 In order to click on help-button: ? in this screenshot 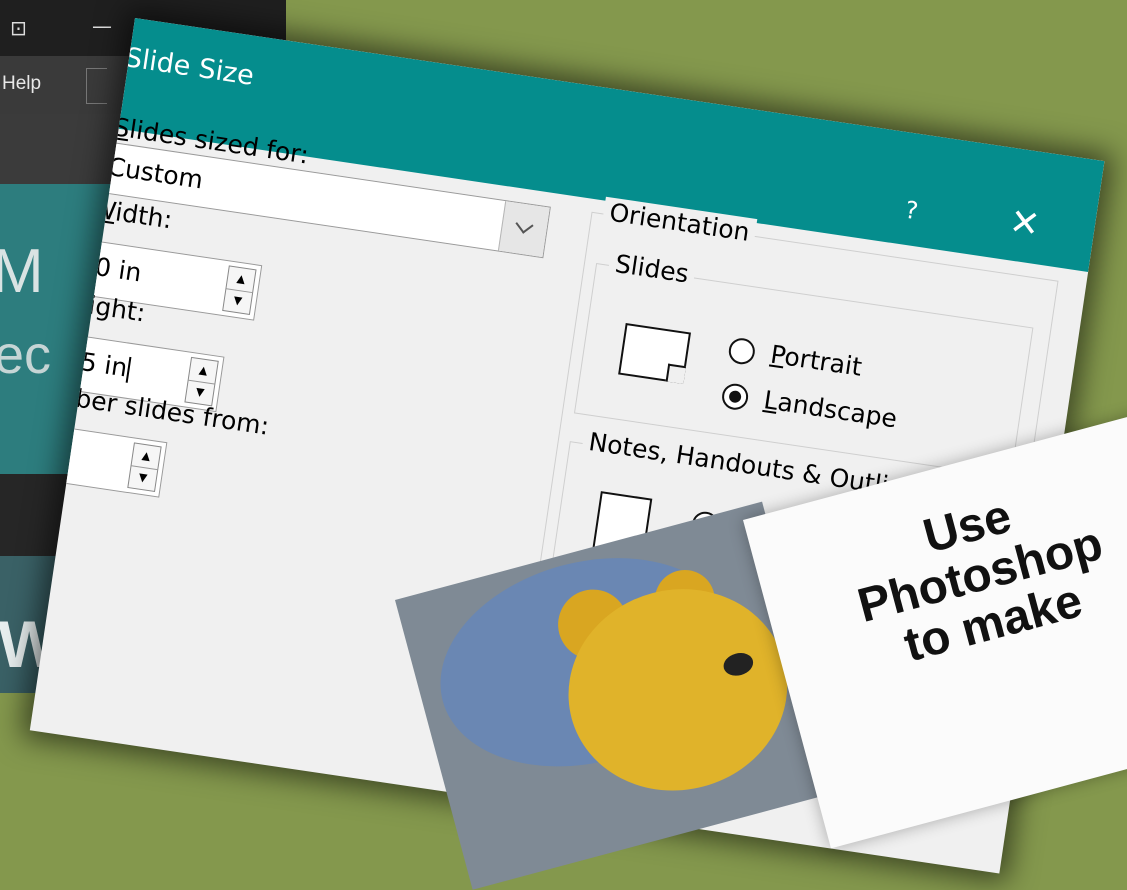, I will do `click(911, 211)`.